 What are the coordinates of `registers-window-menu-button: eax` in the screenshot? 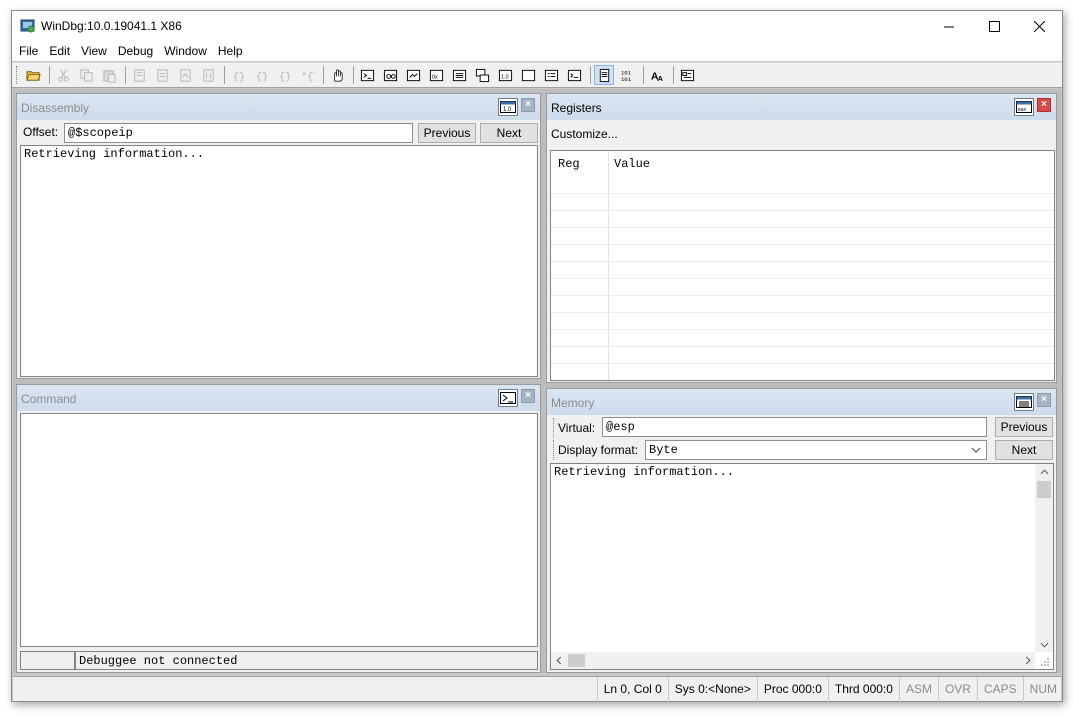 It's located at (1024, 107).